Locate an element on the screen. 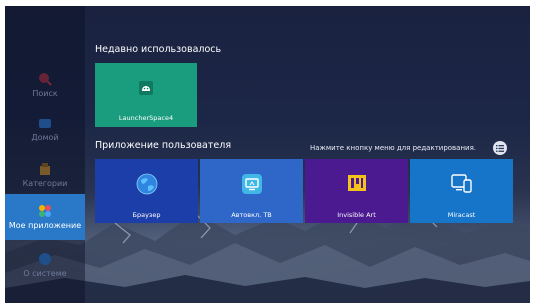  app-tile-label: LauncherSpace4 is located at coordinates (146, 118).